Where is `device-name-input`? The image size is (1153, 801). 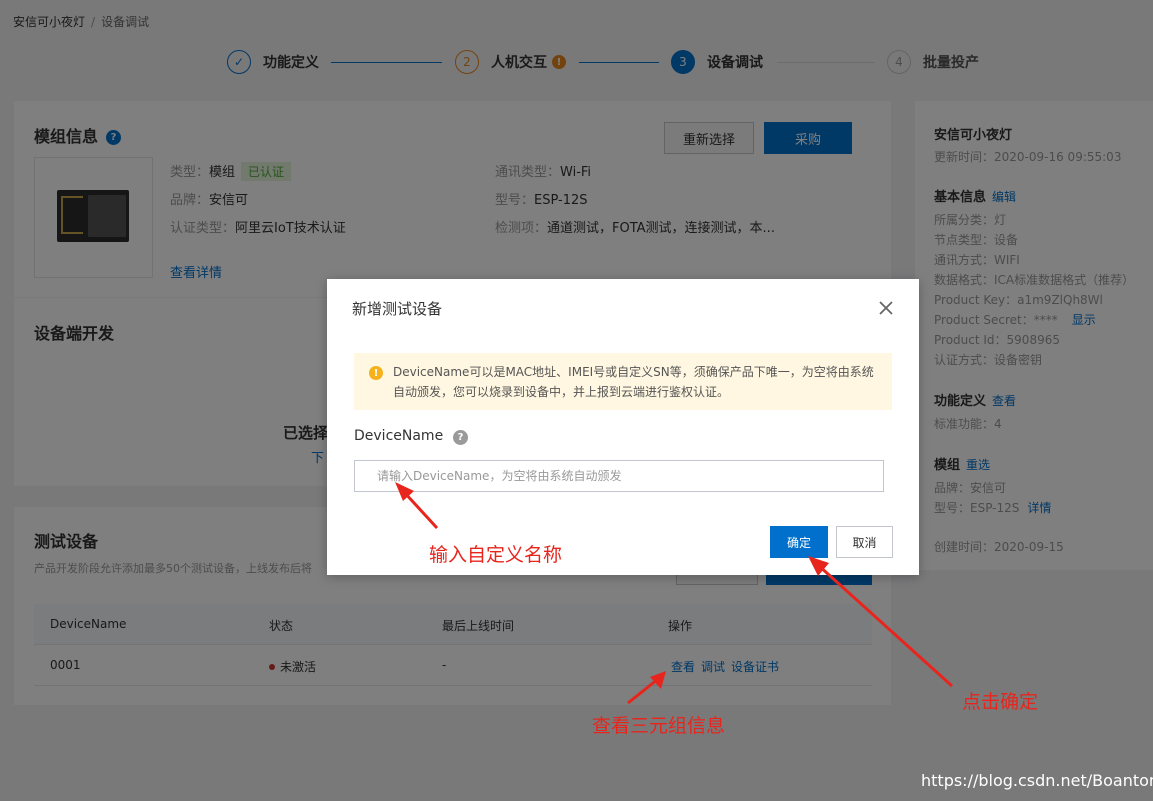 device-name-input is located at coordinates (619, 476).